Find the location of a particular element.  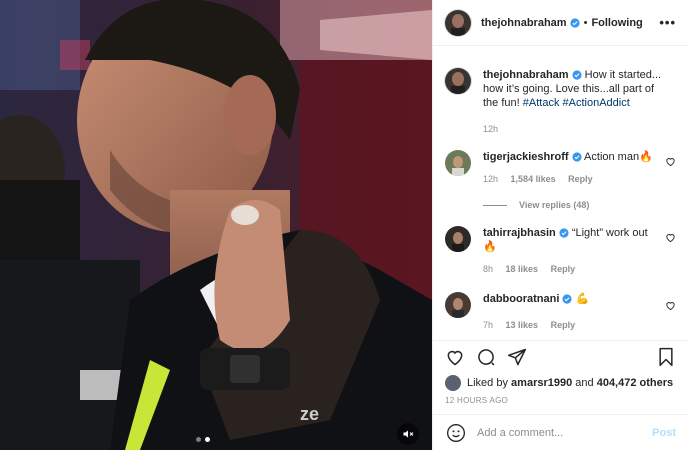

comment-meta: 12h 1,584 likes Reply is located at coordinates (568, 179).